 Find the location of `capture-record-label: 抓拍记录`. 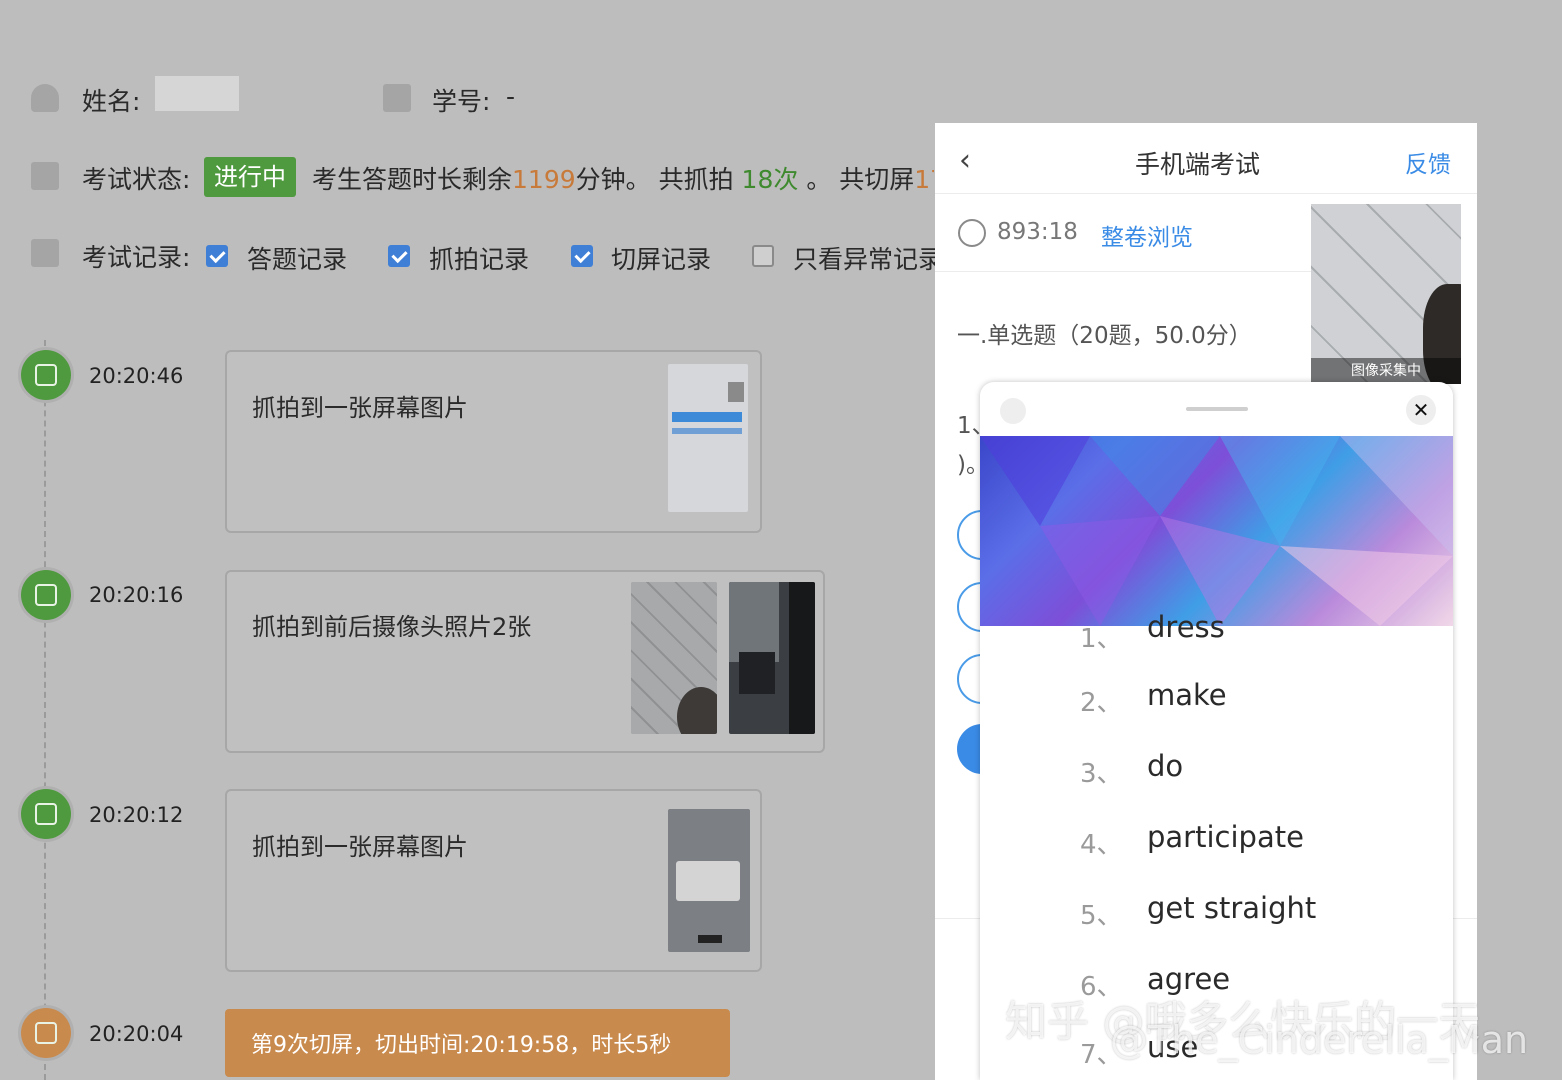

capture-record-label: 抓拍记录 is located at coordinates (479, 258).